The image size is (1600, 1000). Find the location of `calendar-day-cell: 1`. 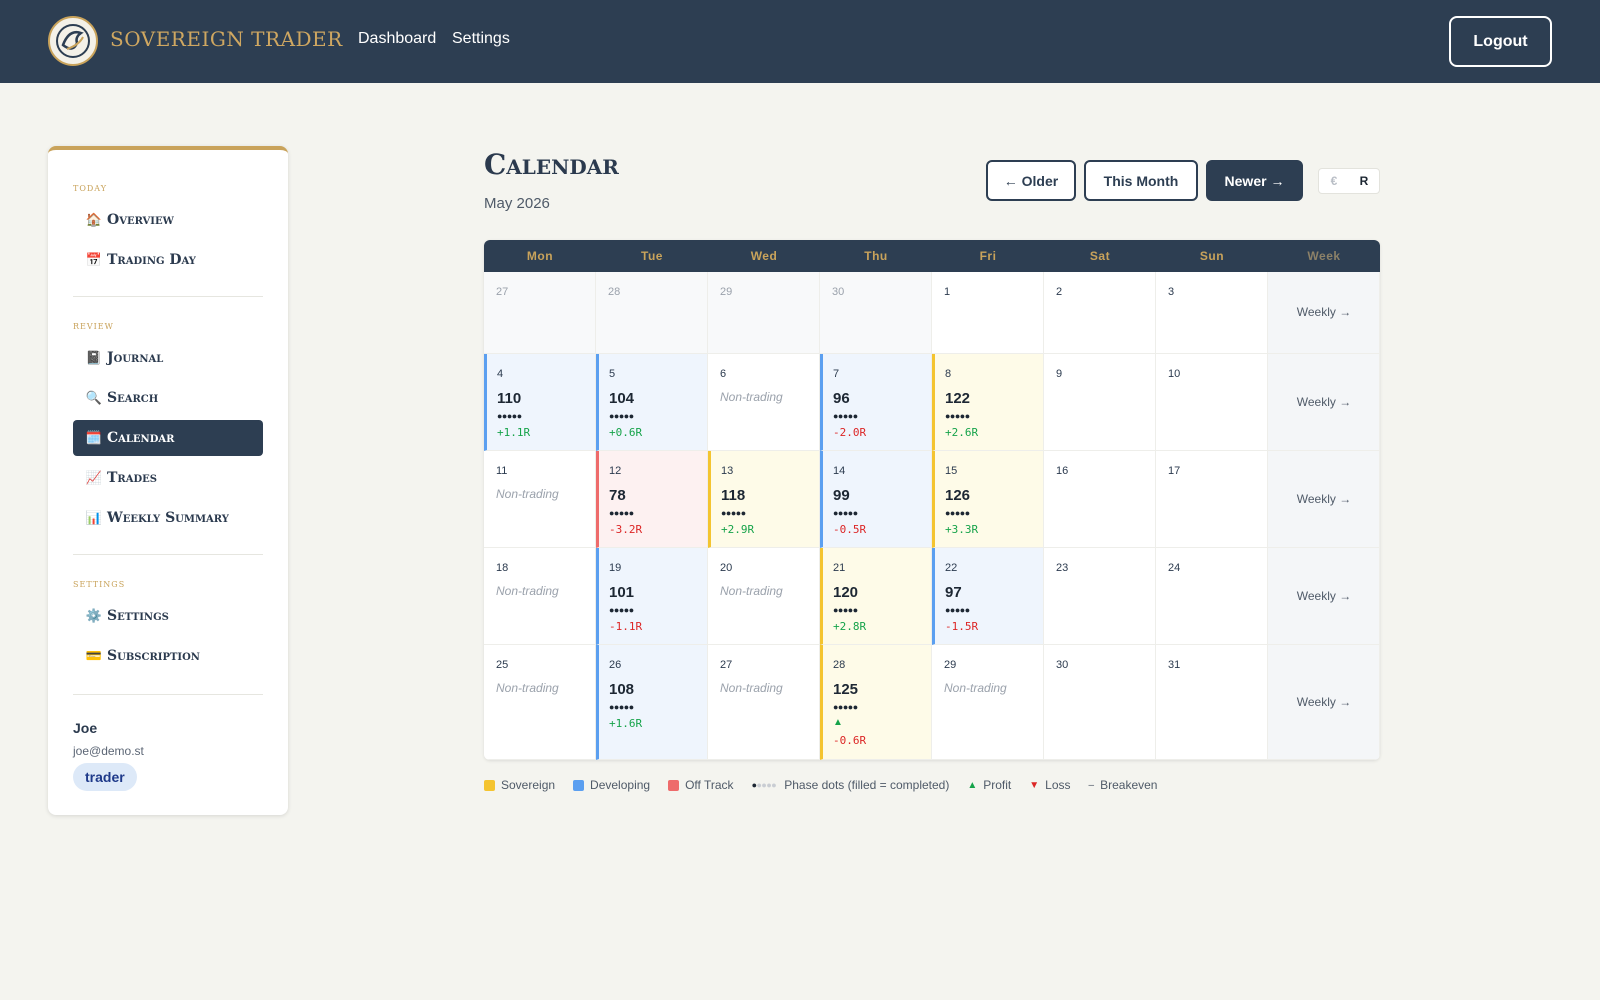

calendar-day-cell: 1 is located at coordinates (988, 313).